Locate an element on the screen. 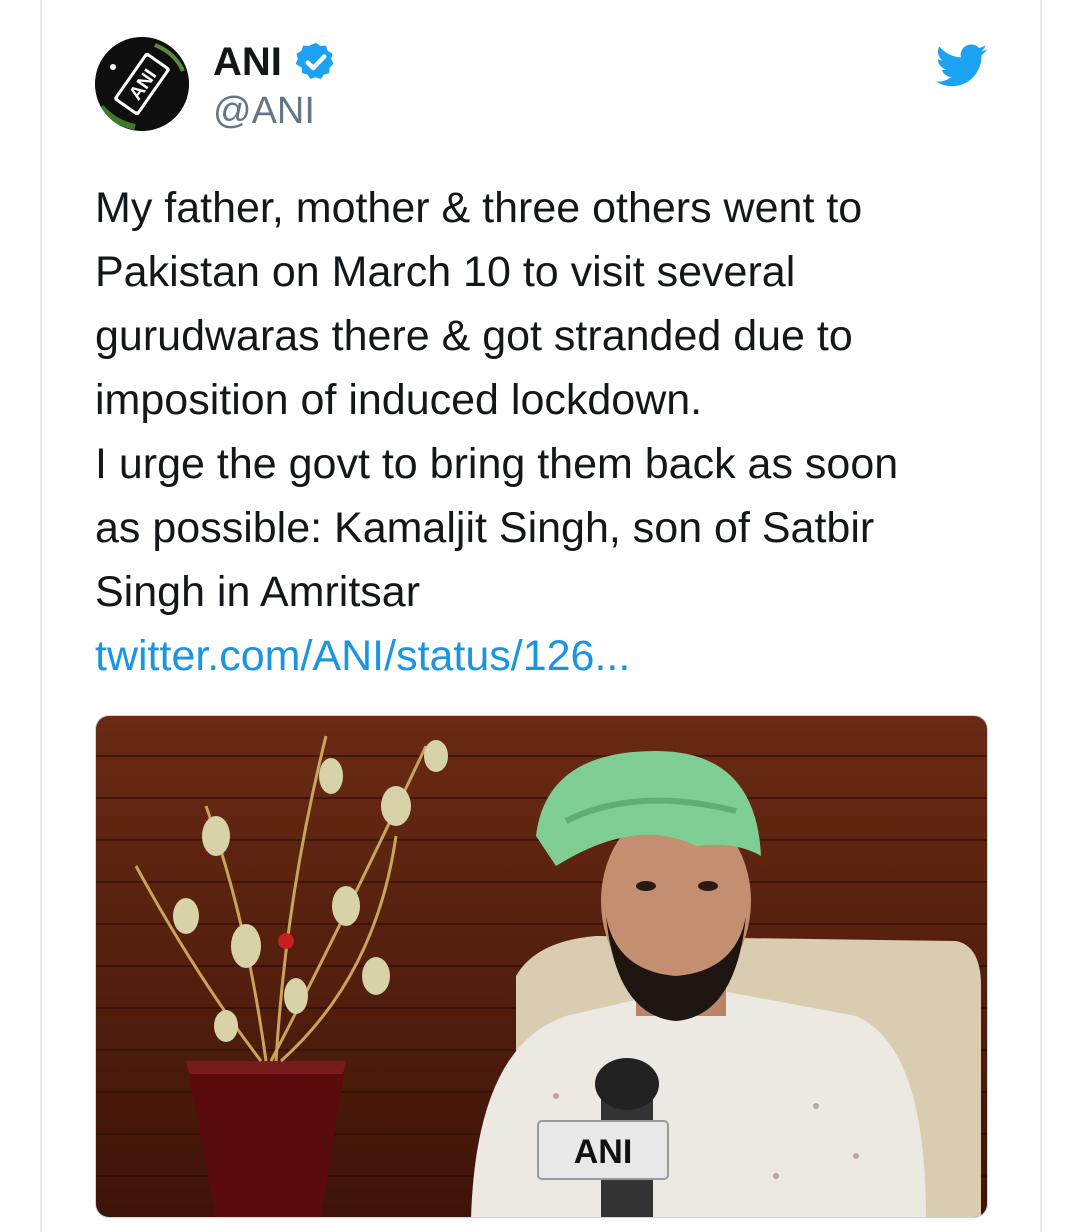 This screenshot has height=1232, width=1080. twitter-bird-icon is located at coordinates (962, 66).